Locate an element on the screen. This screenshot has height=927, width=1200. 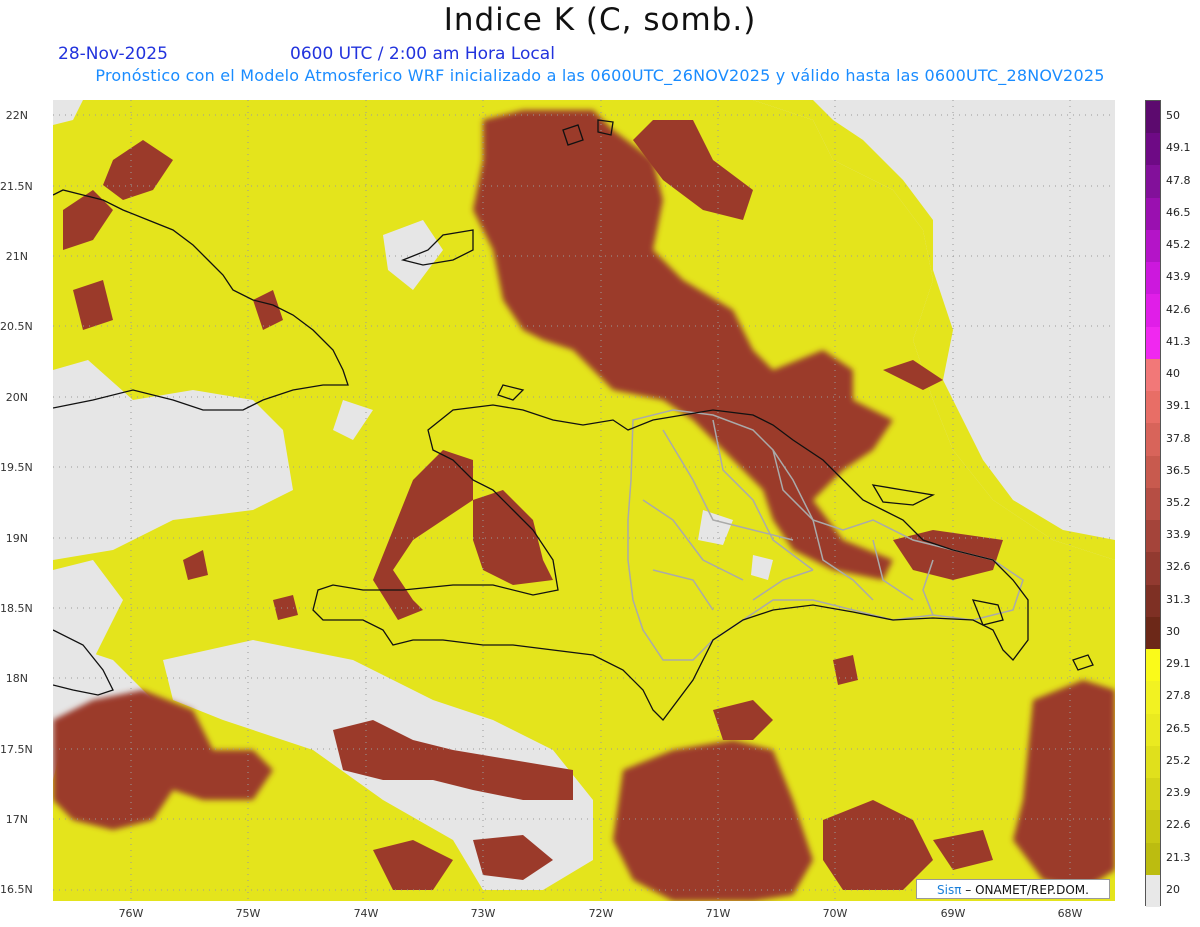
lon-label: 71W is located at coordinates (718, 913).